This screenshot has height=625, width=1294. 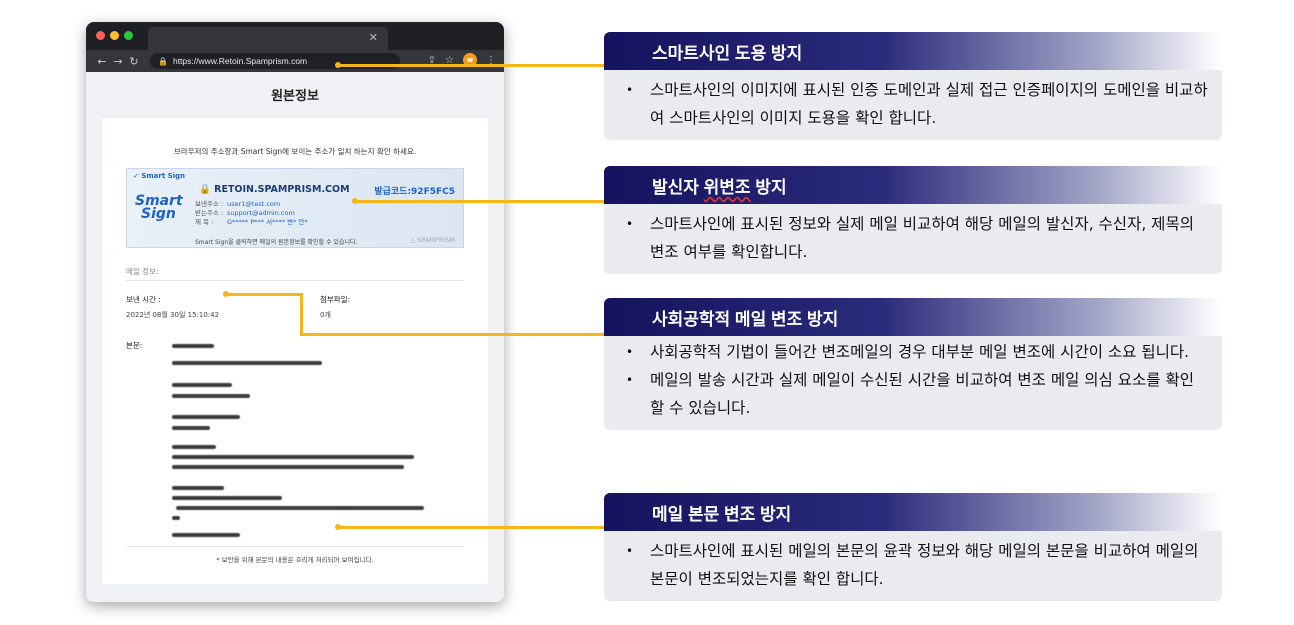 What do you see at coordinates (295, 96) in the screenshot?
I see `page-title: 원본정보` at bounding box center [295, 96].